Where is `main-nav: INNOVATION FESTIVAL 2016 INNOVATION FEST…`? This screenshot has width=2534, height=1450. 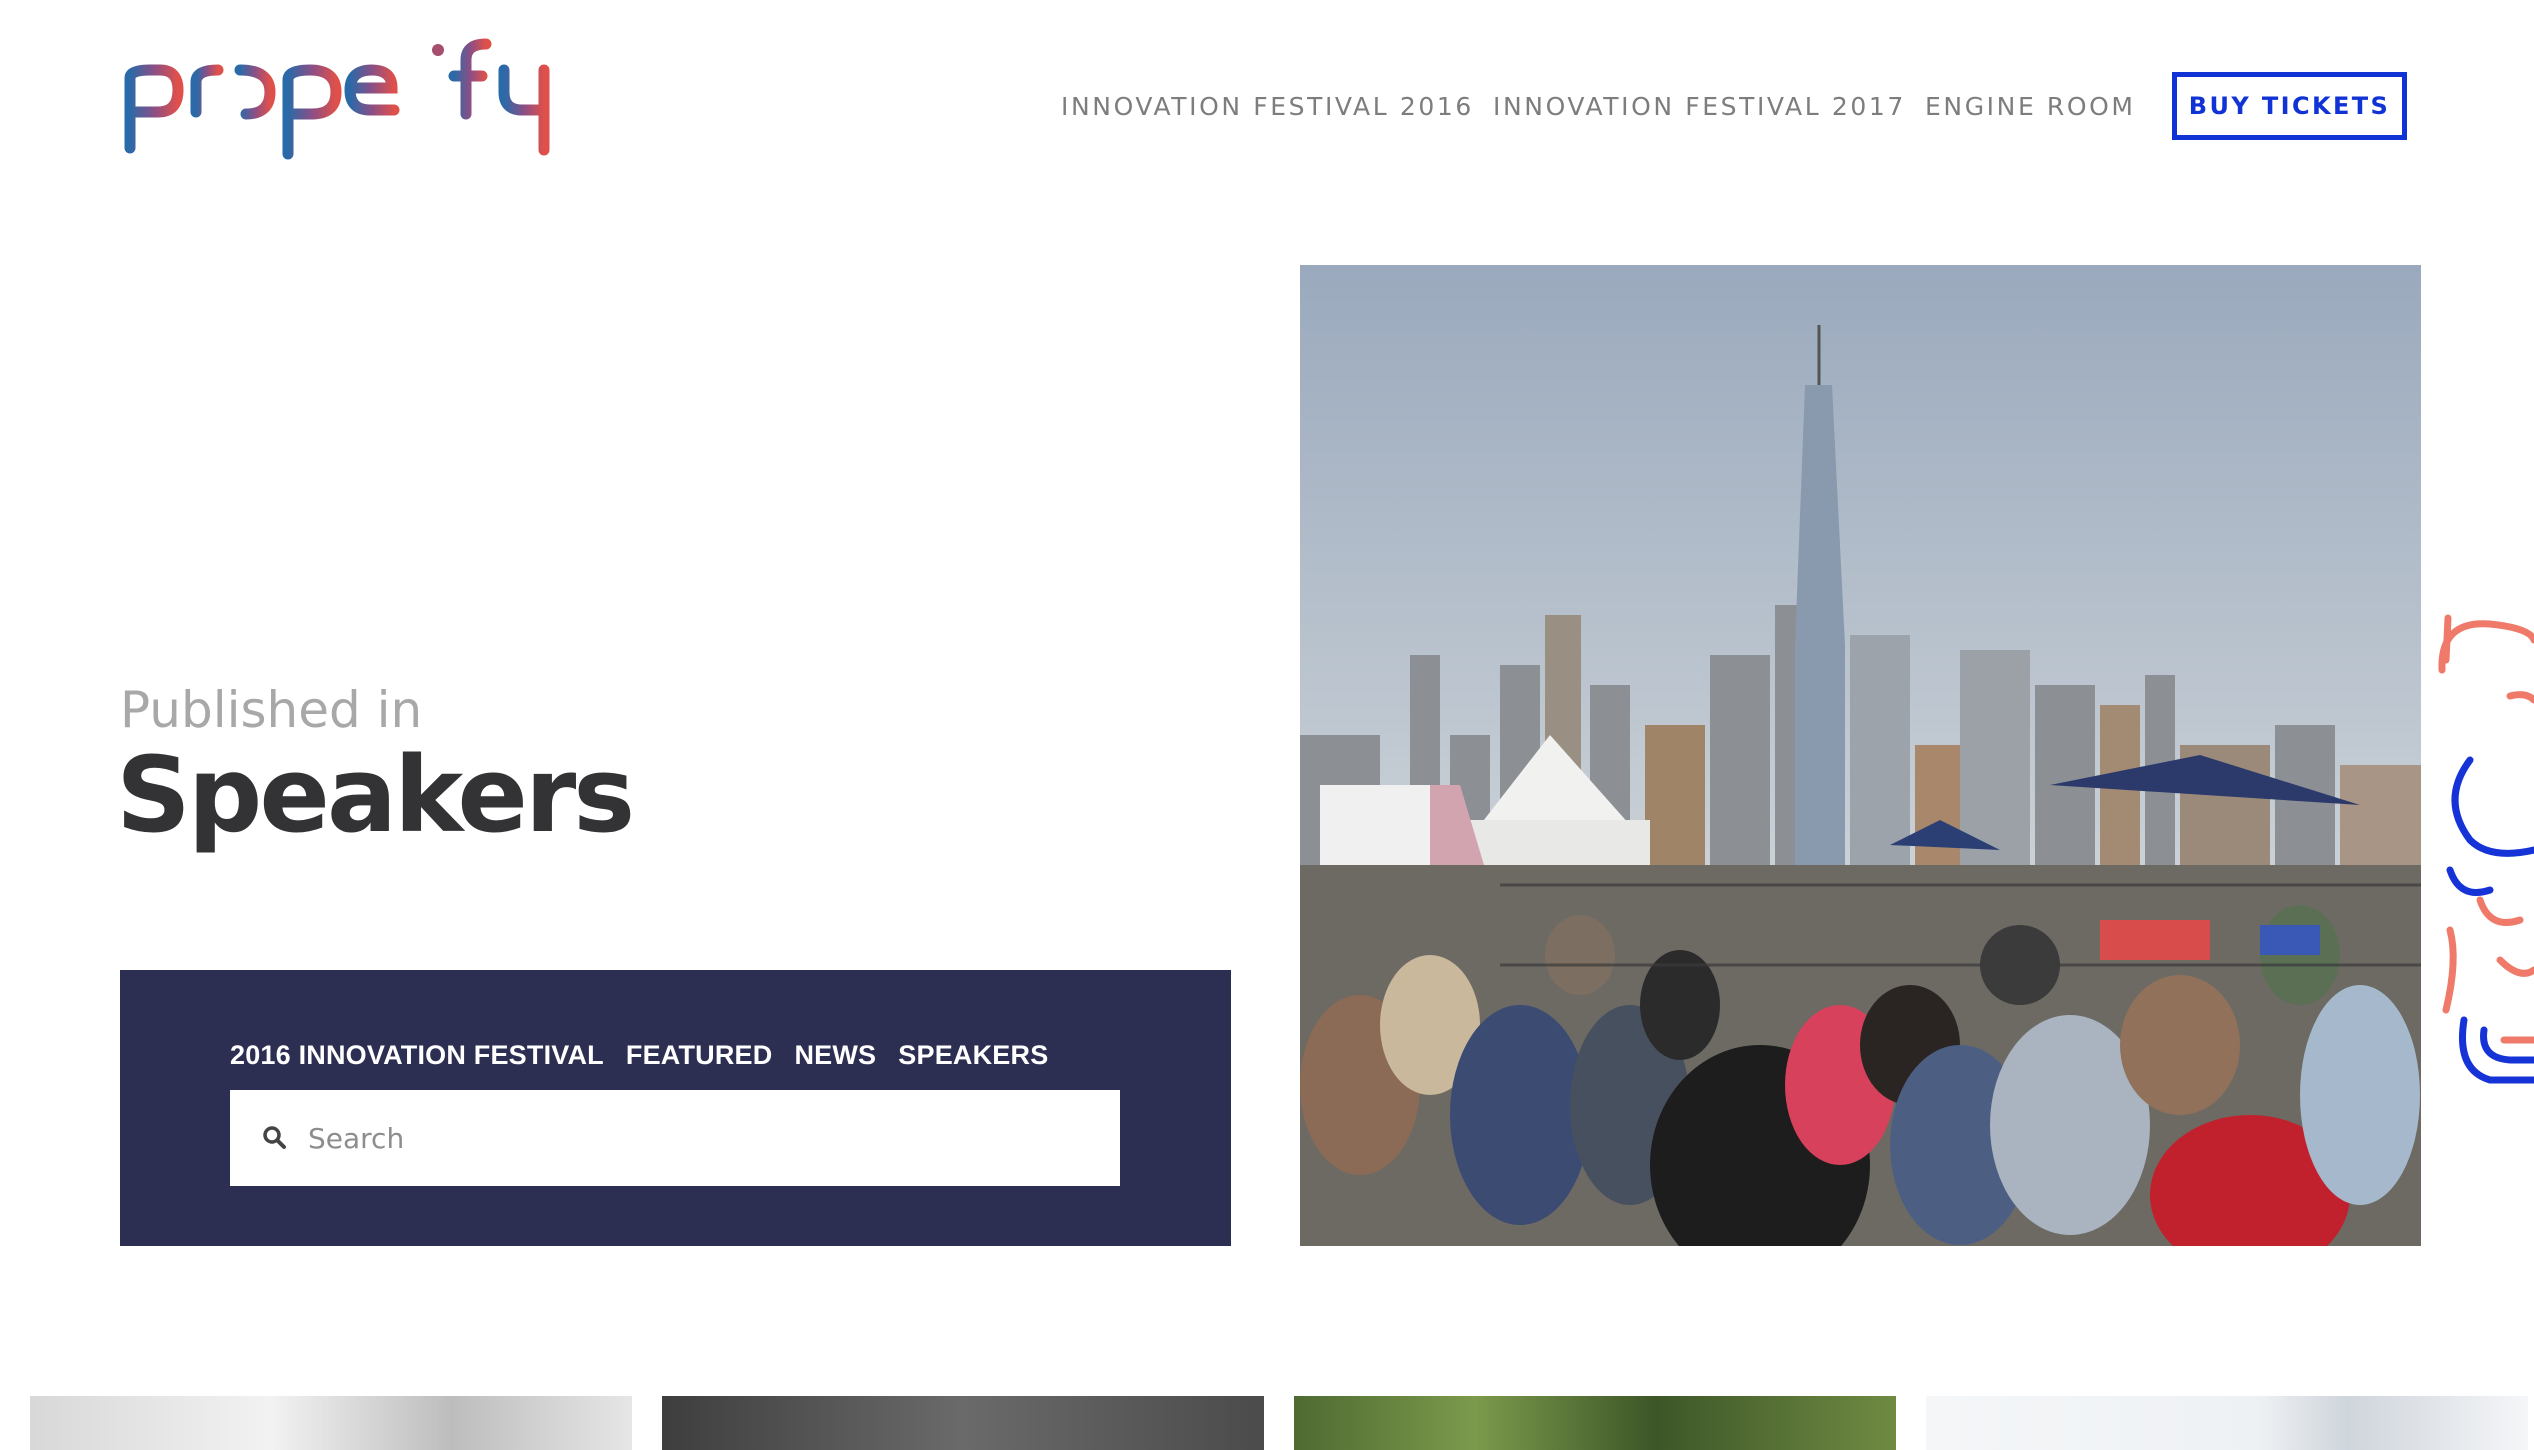
main-nav: INNOVATION FESTIVAL 2016 INNOVATION FEST… is located at coordinates (1267, 107).